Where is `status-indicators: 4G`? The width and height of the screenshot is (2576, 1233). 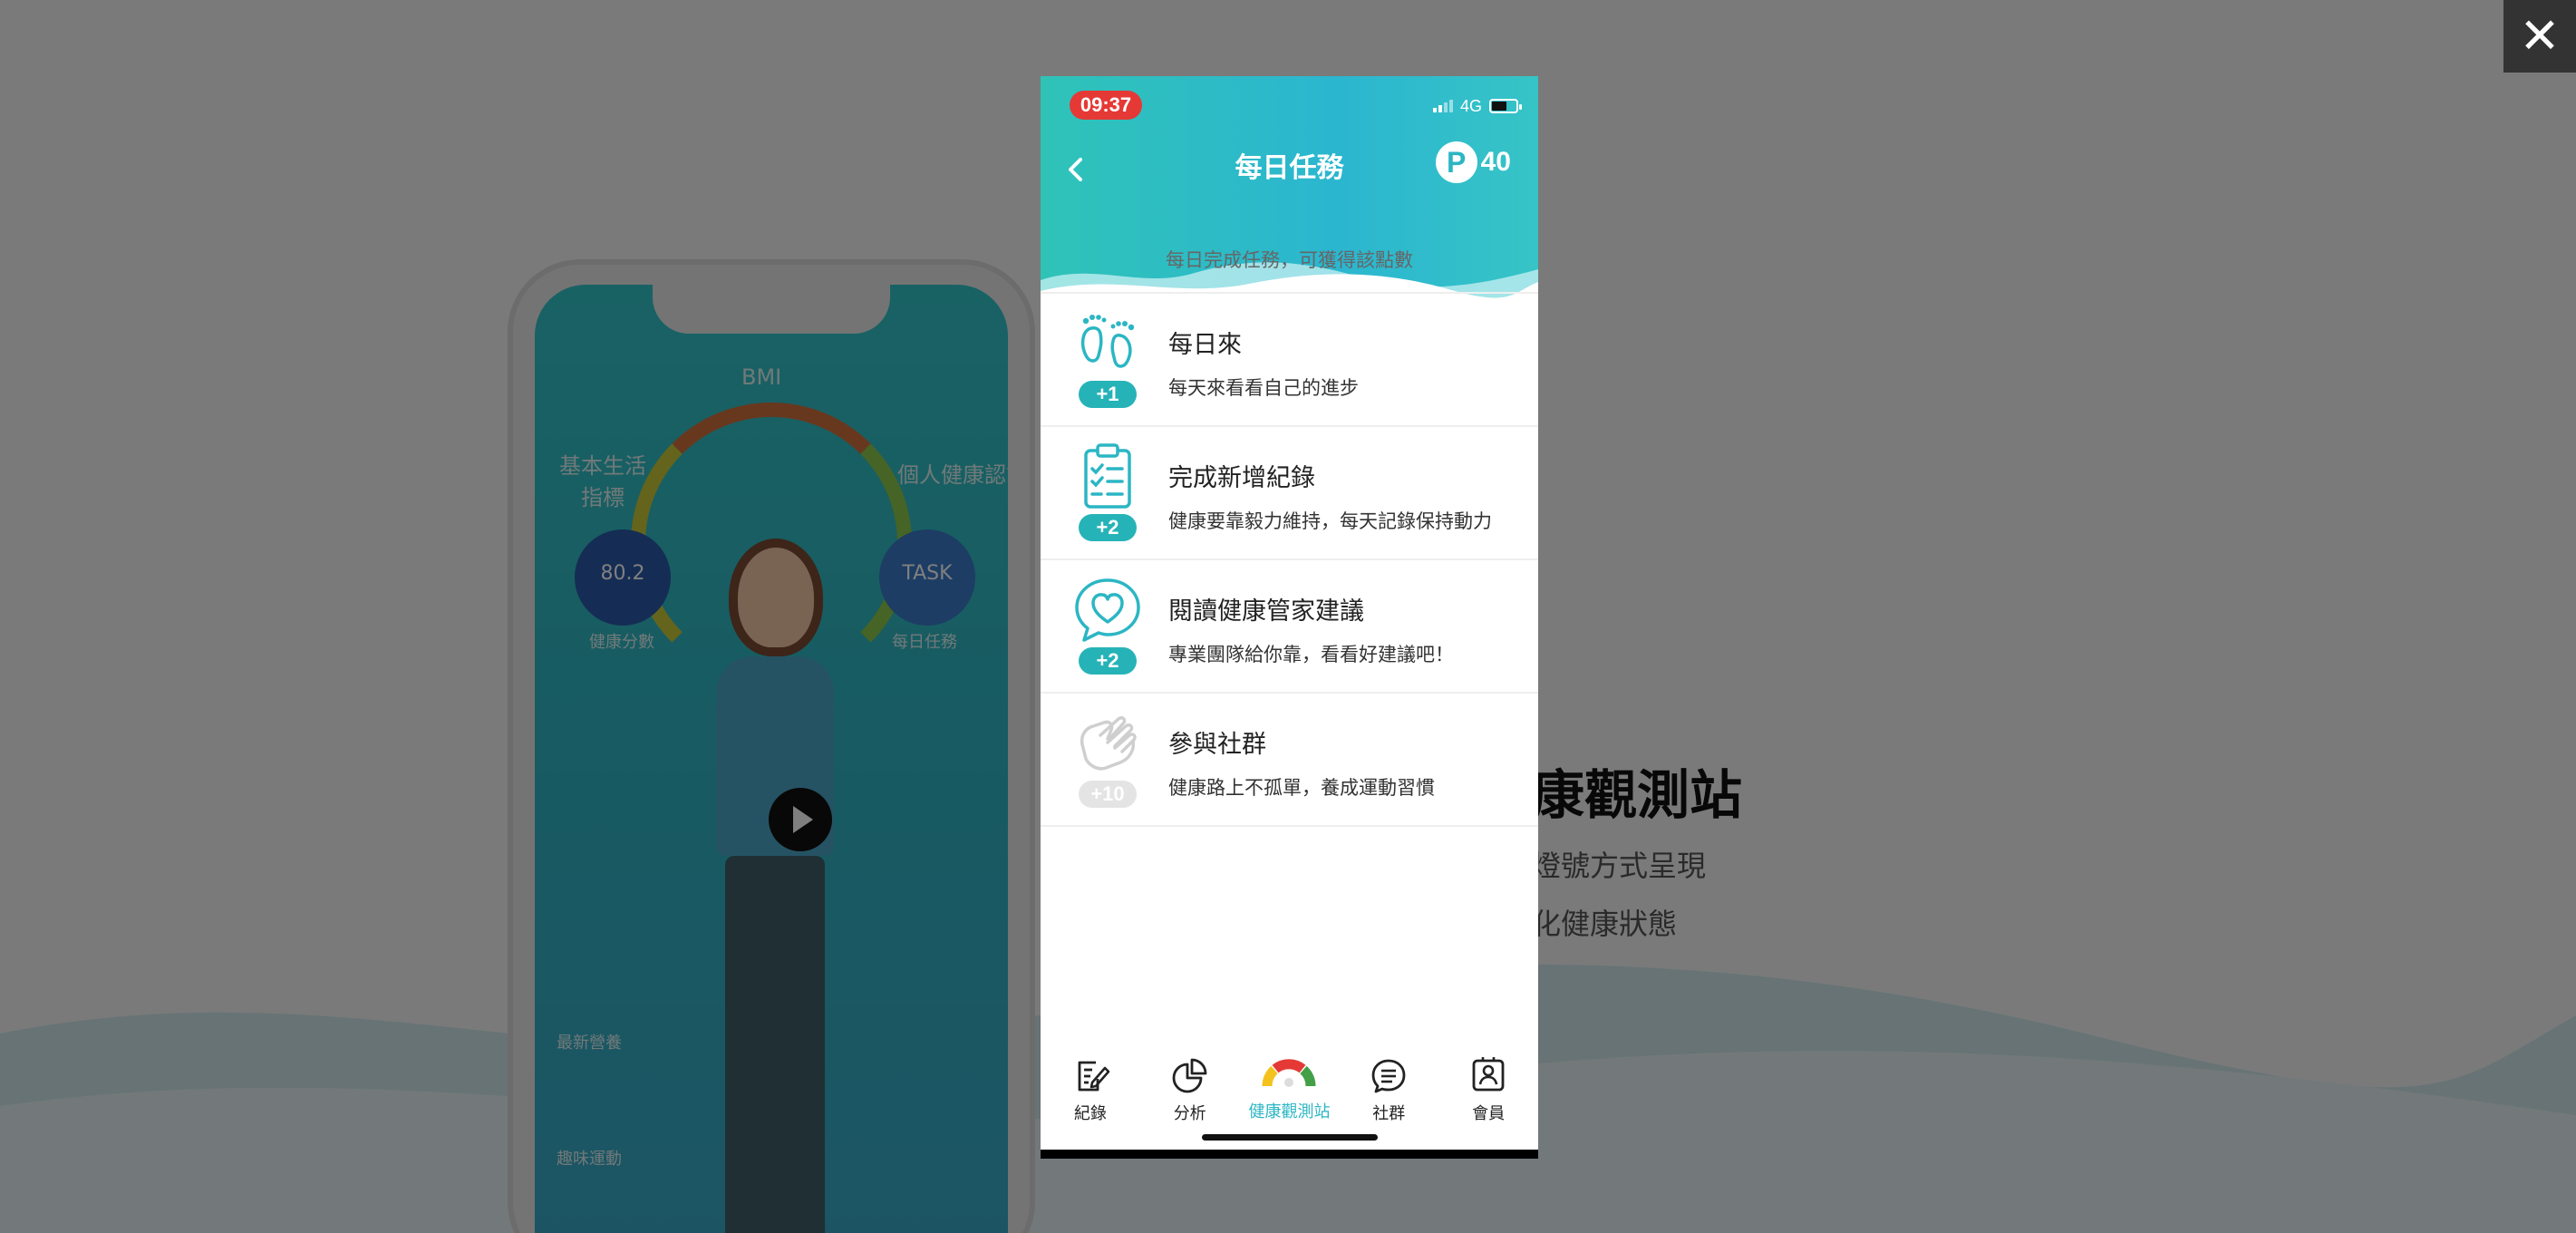
status-indicators: 4G is located at coordinates (1477, 106).